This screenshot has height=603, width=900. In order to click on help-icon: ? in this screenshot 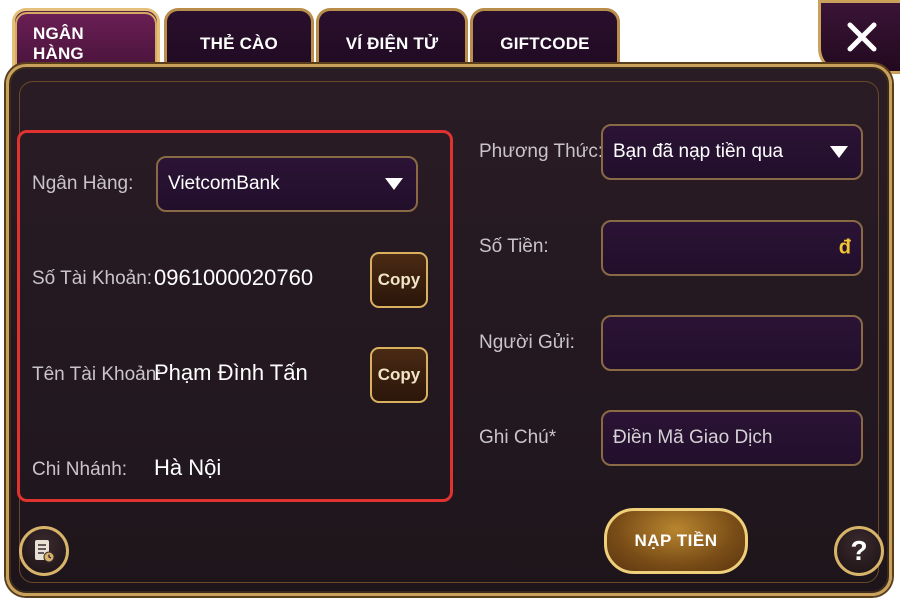, I will do `click(859, 550)`.